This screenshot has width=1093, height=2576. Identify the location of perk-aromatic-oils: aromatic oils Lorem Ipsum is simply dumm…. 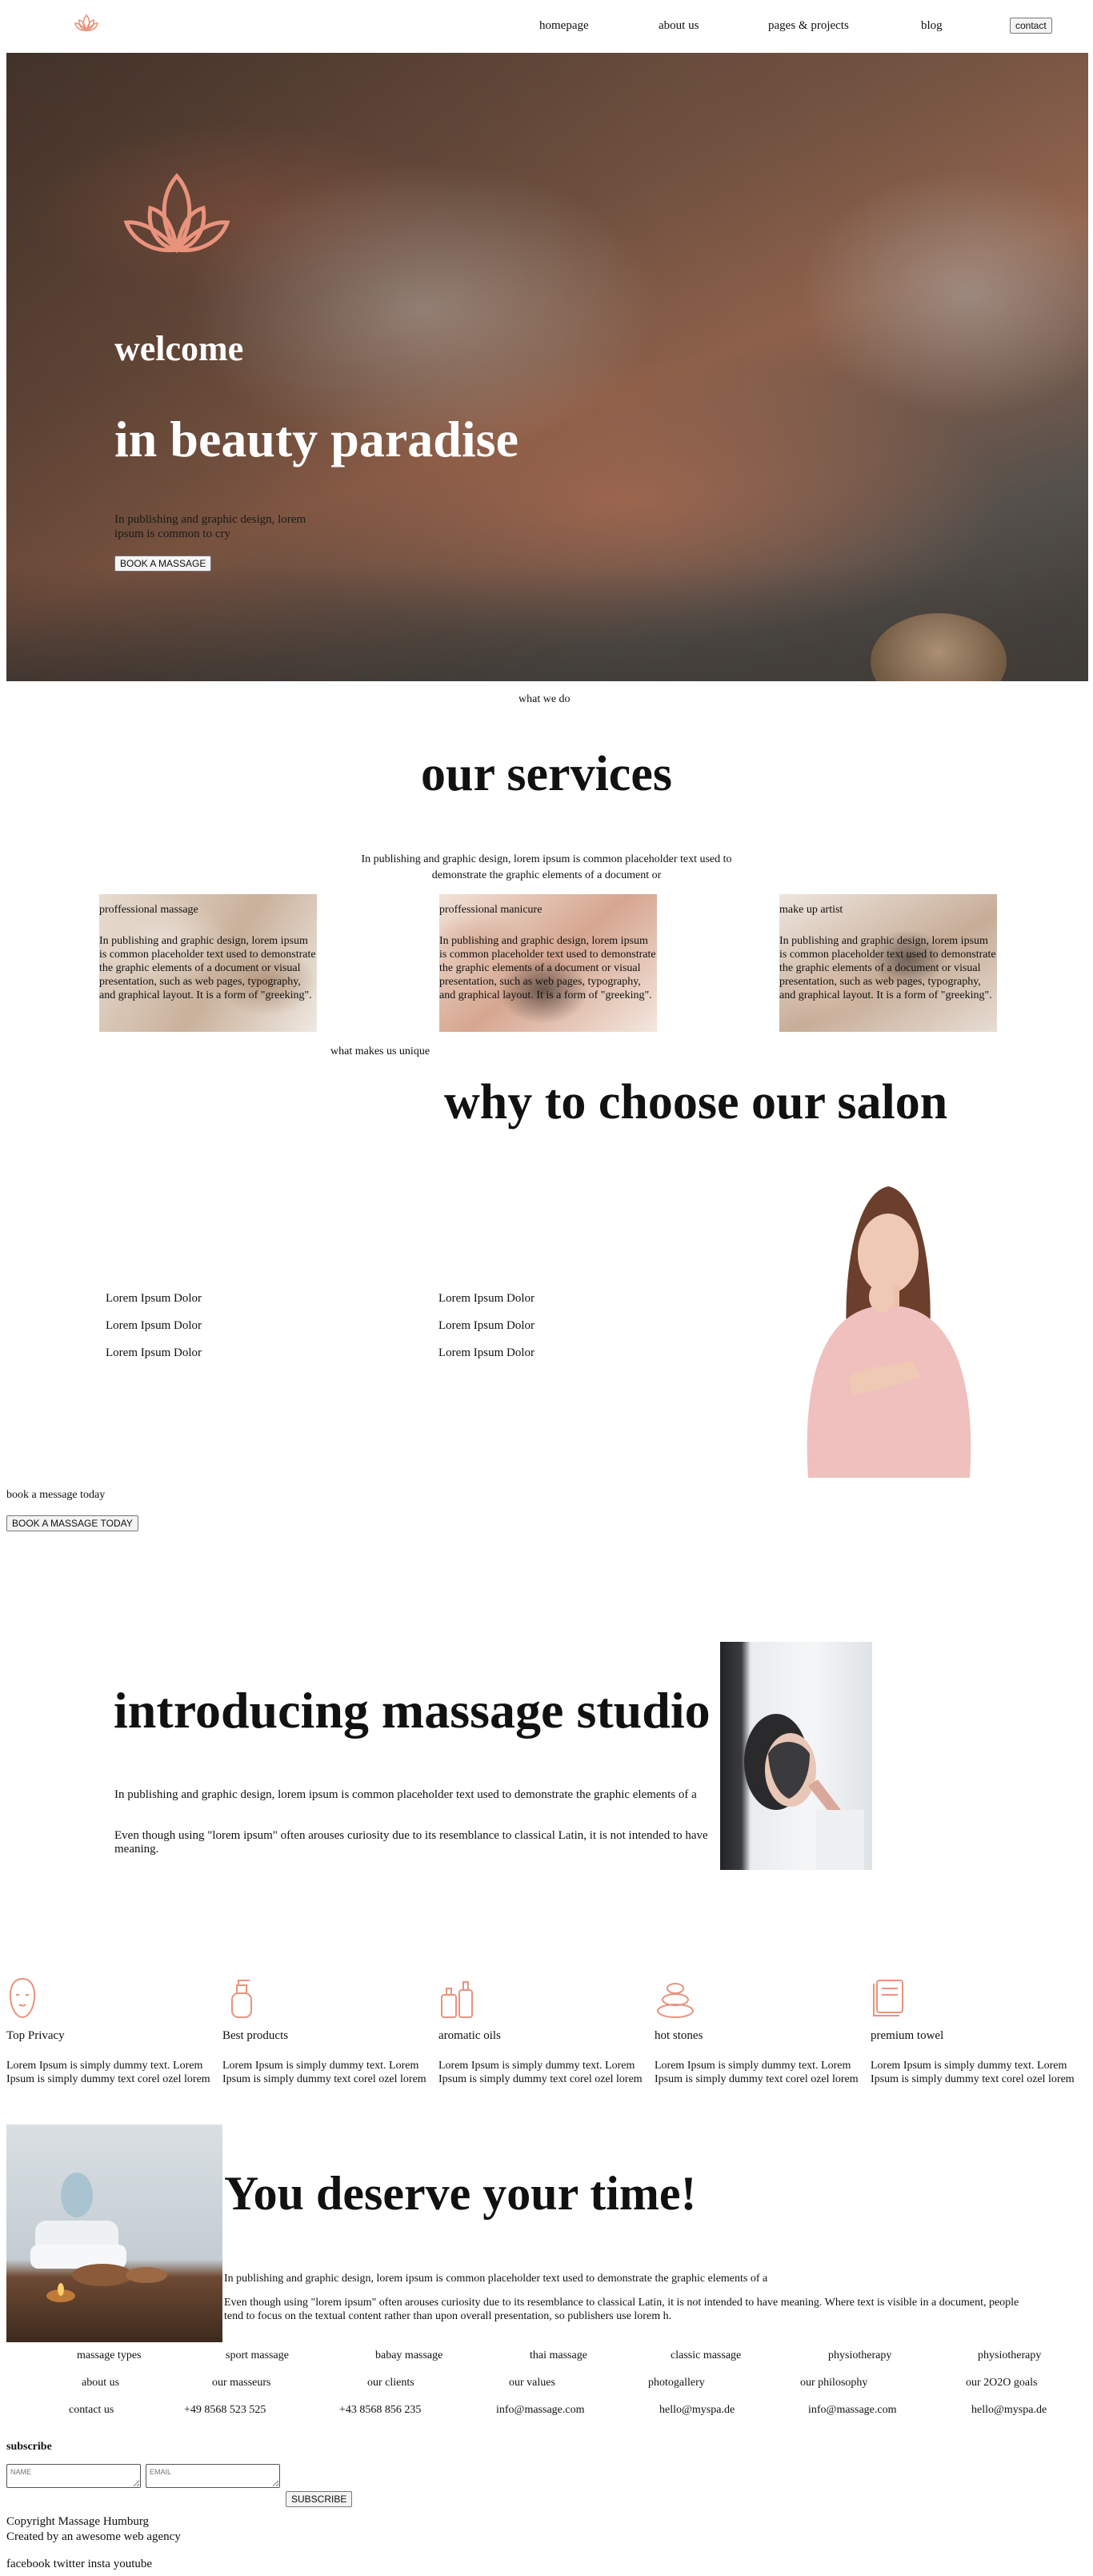
(546, 2031).